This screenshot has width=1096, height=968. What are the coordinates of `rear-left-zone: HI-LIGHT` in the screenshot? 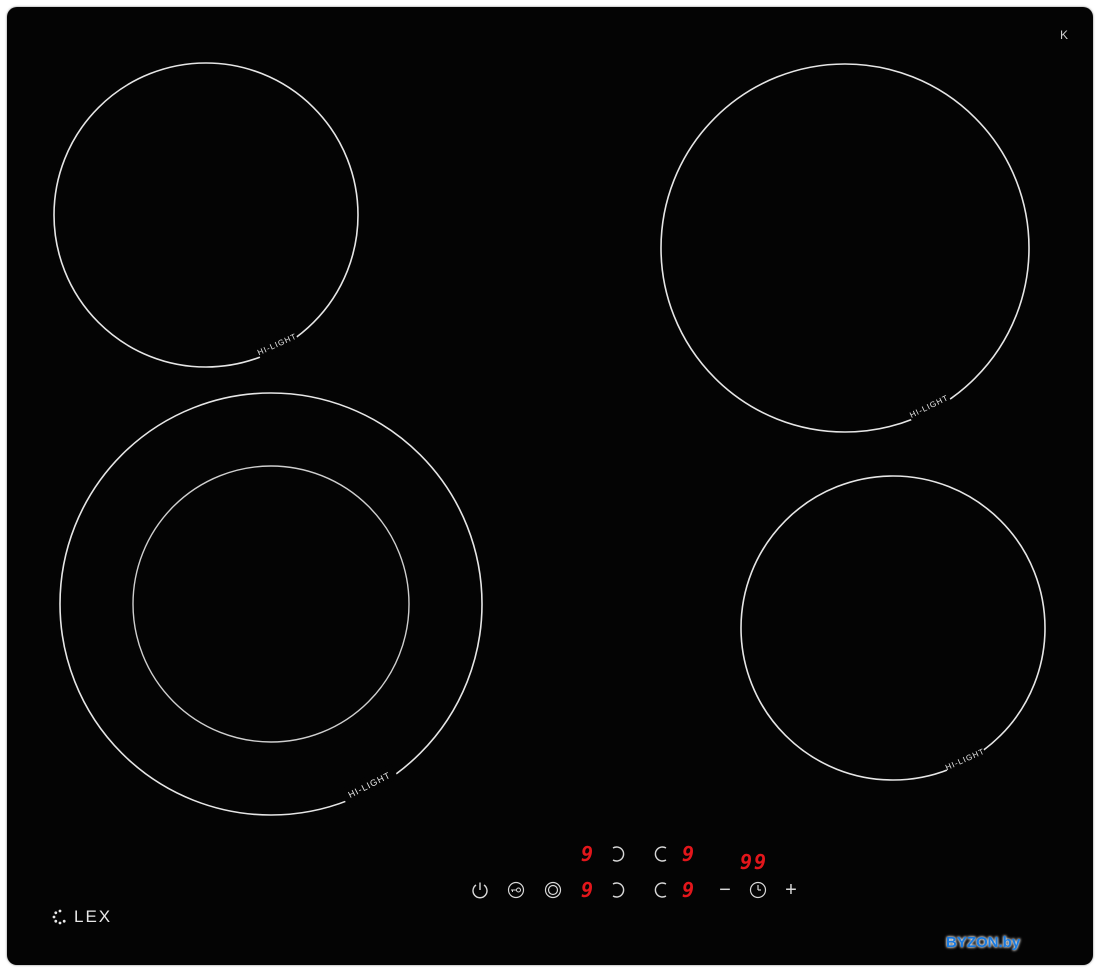 It's located at (206, 215).